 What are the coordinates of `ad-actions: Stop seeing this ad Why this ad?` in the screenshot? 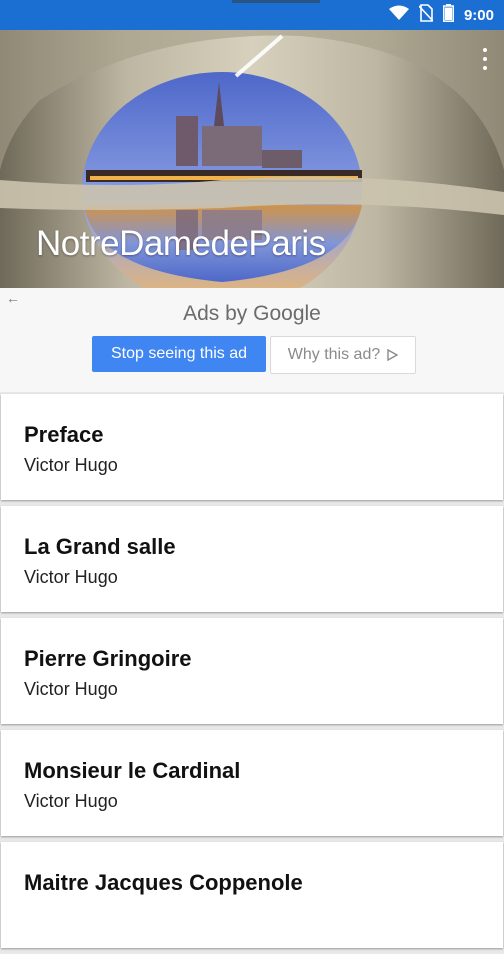 It's located at (254, 355).